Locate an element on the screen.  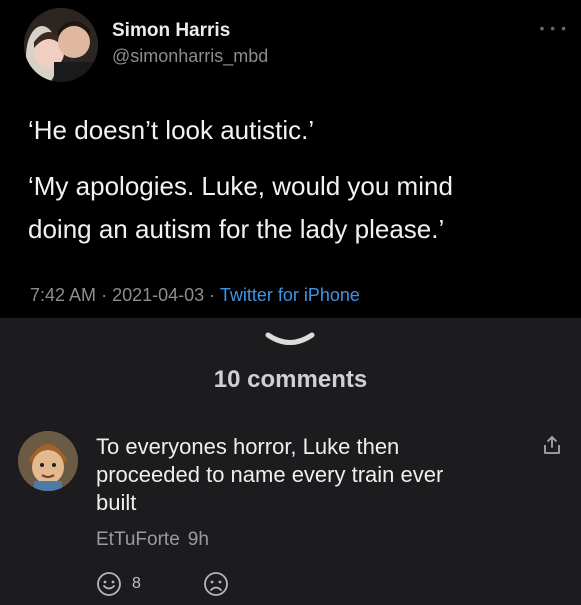
share-icon is located at coordinates (552, 445).